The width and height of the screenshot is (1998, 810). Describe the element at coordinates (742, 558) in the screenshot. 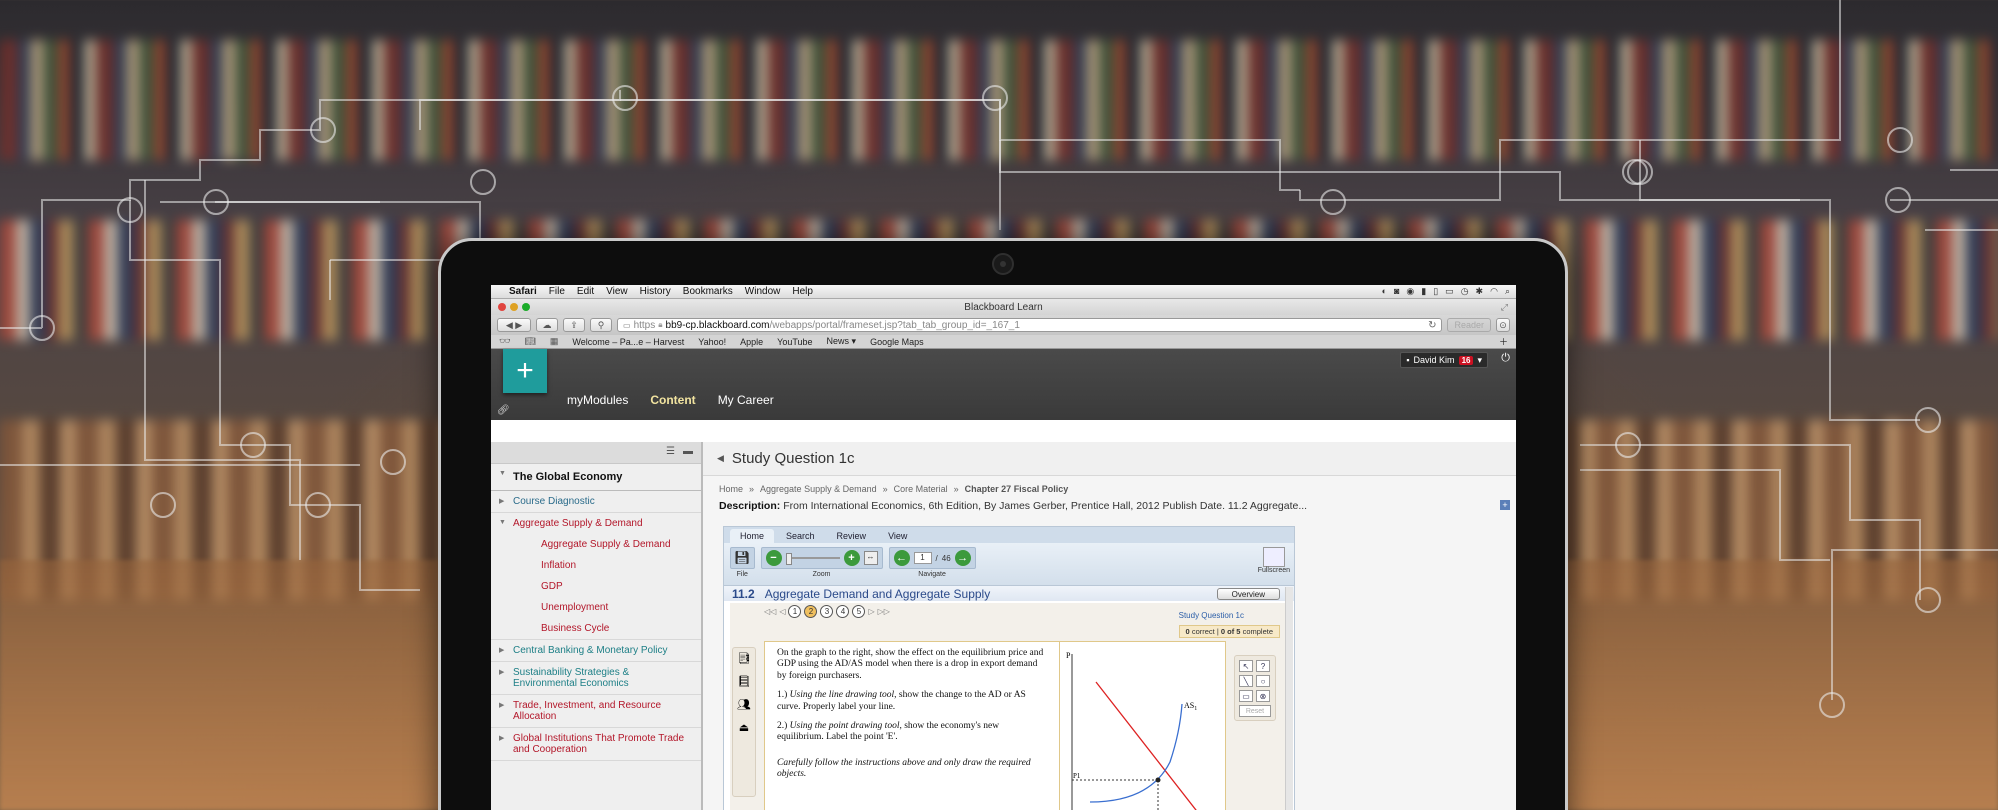

I see `save-icon: 💾︎` at that location.